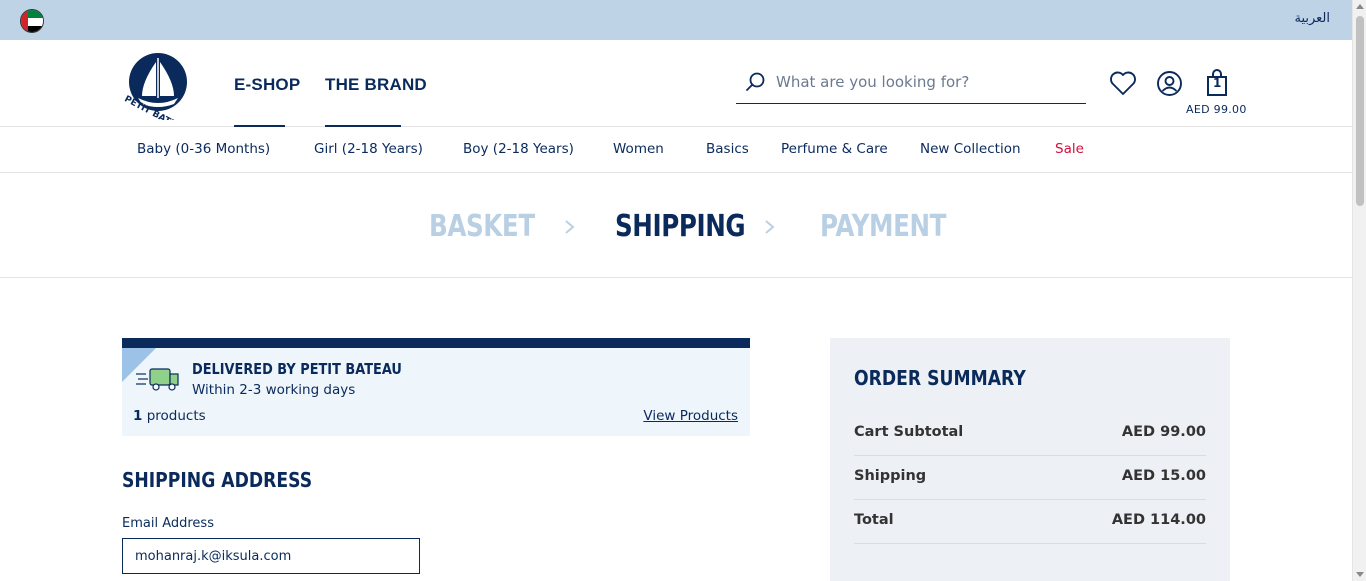 This screenshot has height=581, width=1366. Describe the element at coordinates (727, 149) in the screenshot. I see `category-basics: Basics` at that location.